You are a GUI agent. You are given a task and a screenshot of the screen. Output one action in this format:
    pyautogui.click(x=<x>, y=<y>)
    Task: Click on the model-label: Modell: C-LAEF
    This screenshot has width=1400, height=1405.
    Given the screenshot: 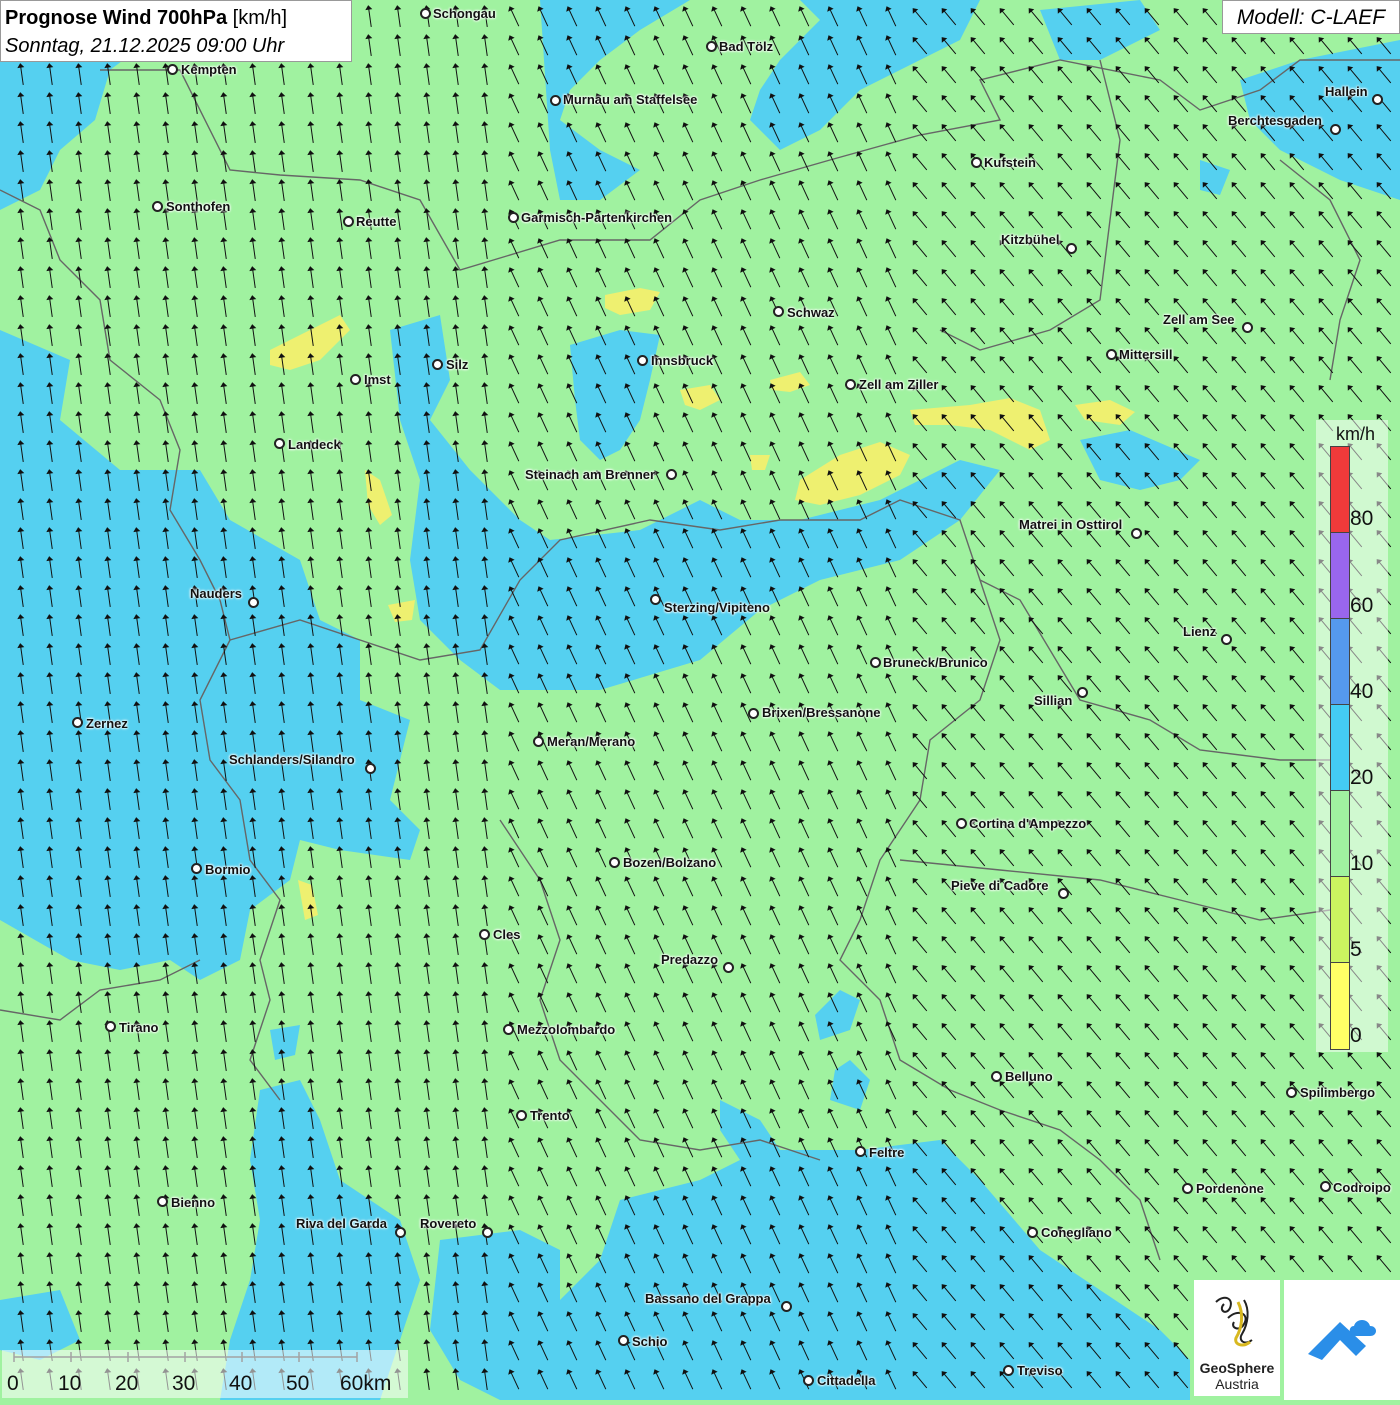 What is the action you would take?
    pyautogui.click(x=1311, y=17)
    